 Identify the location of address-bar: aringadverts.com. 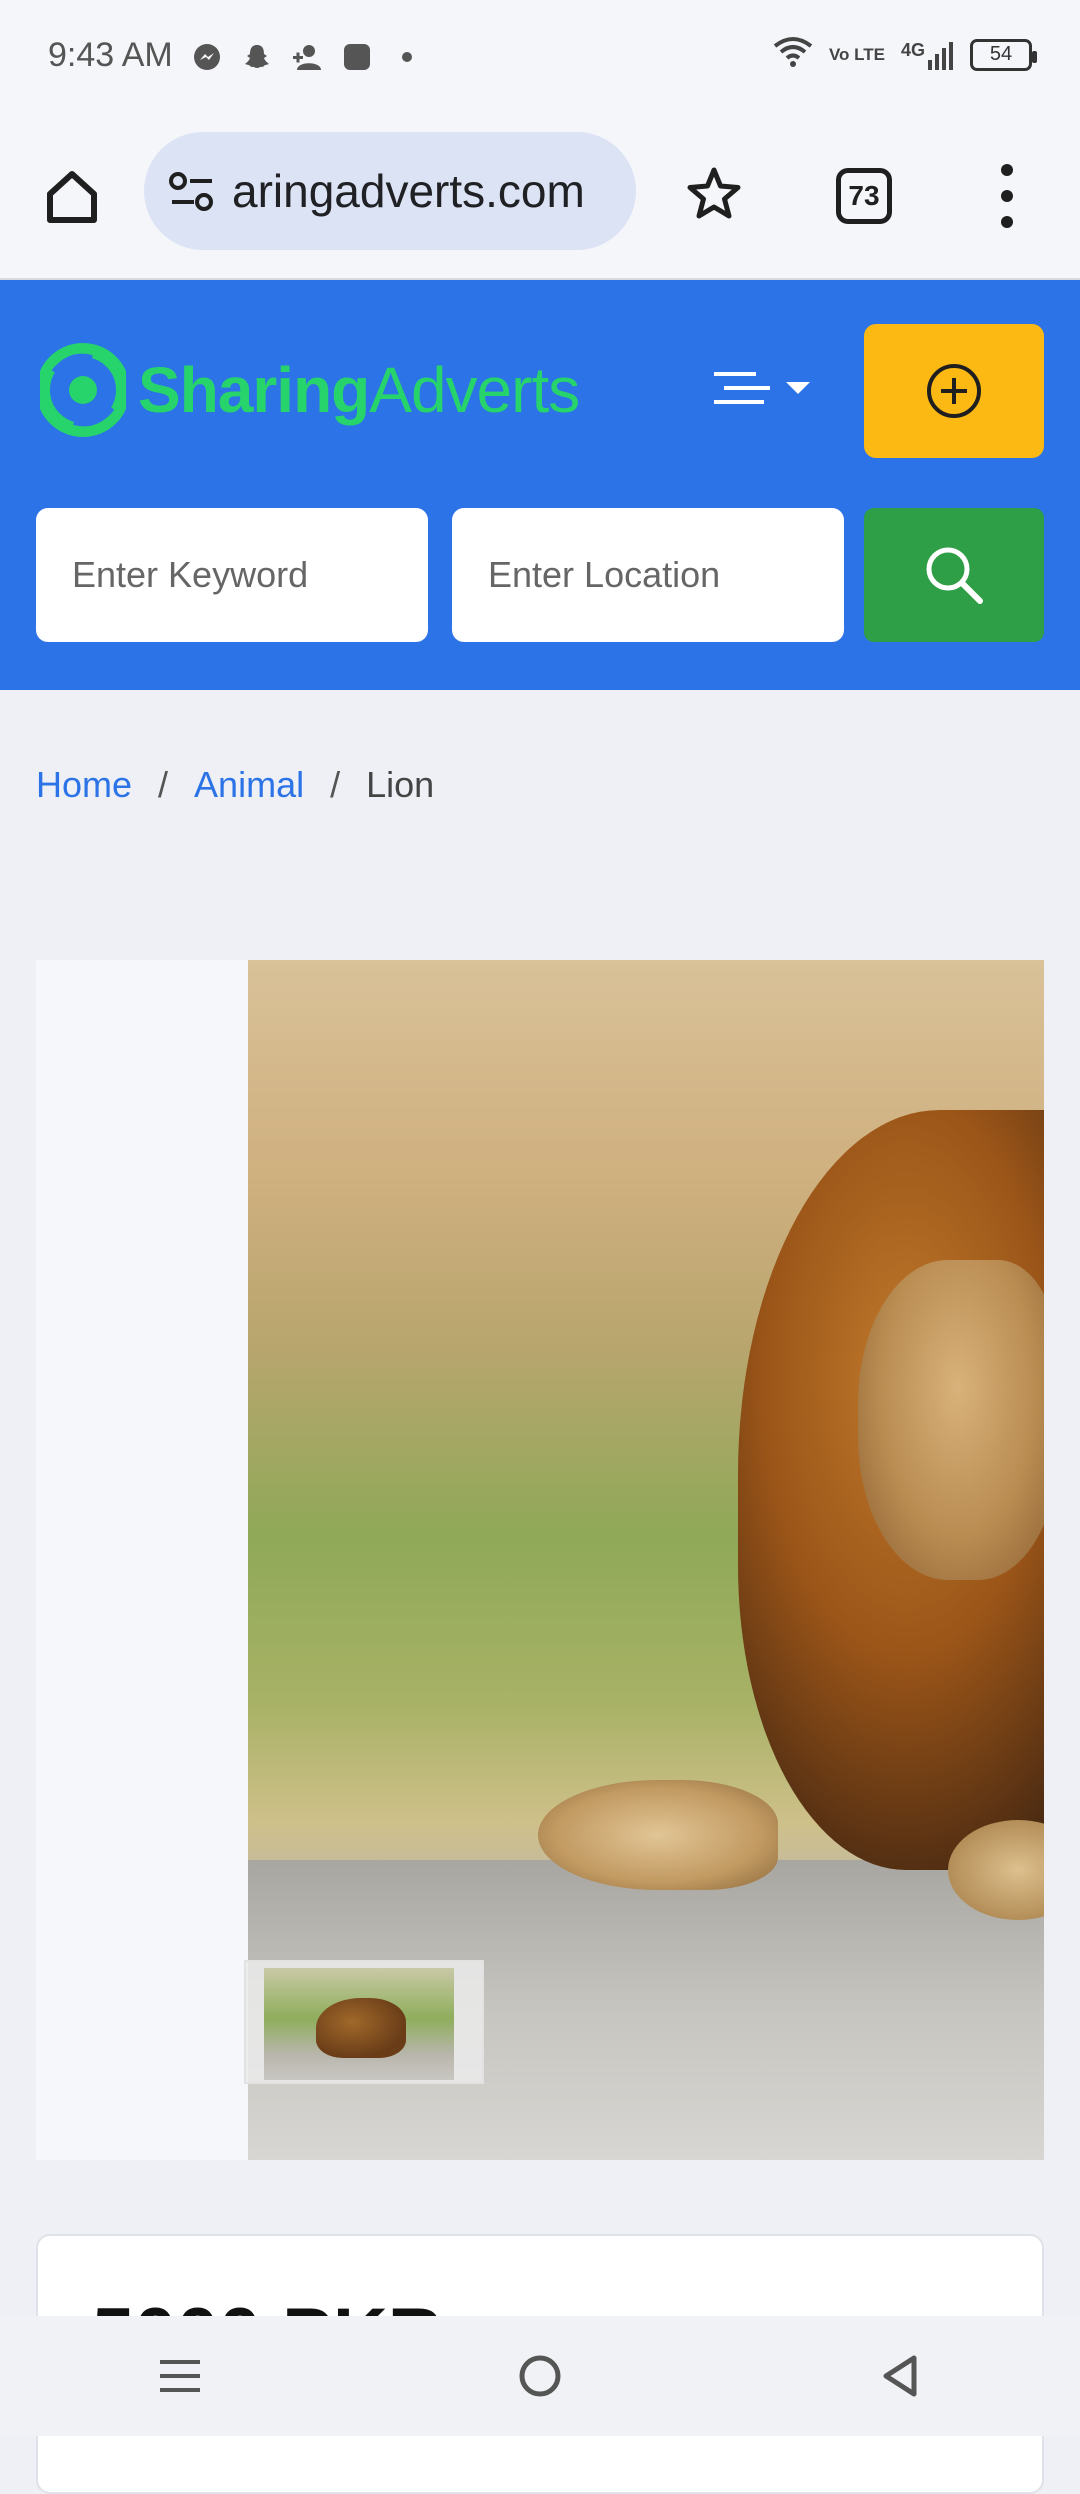
(390, 191).